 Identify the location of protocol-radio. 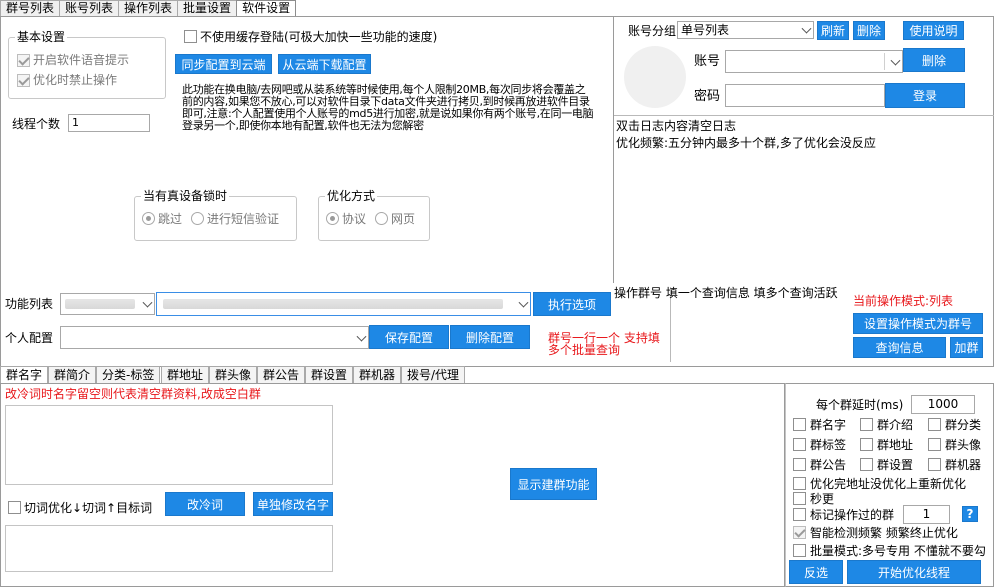
(332, 218).